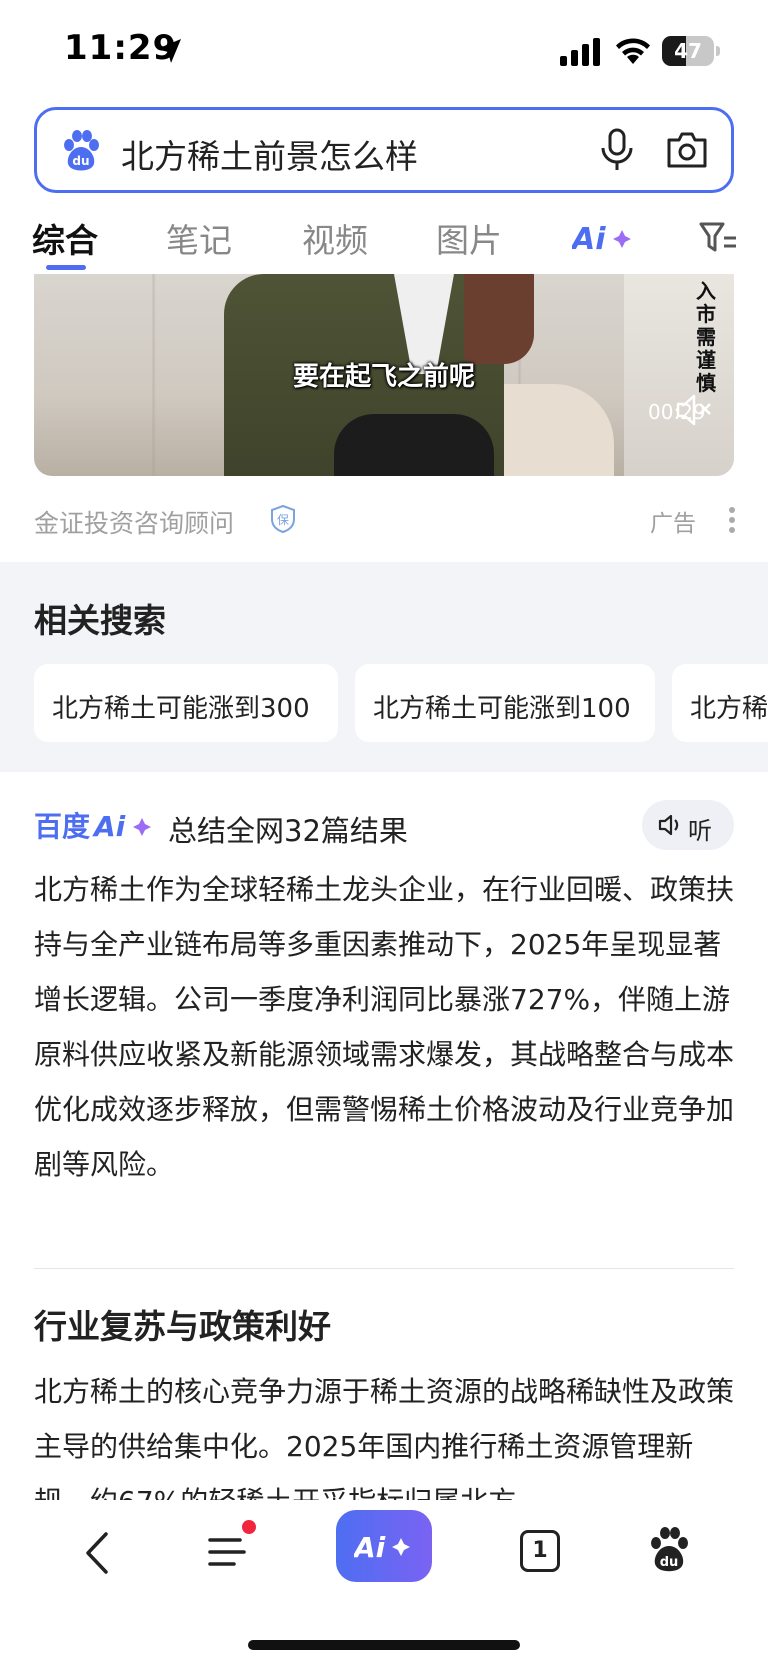  Describe the element at coordinates (706, 337) in the screenshot. I see `video-side-text: 入市需谨慎` at that location.